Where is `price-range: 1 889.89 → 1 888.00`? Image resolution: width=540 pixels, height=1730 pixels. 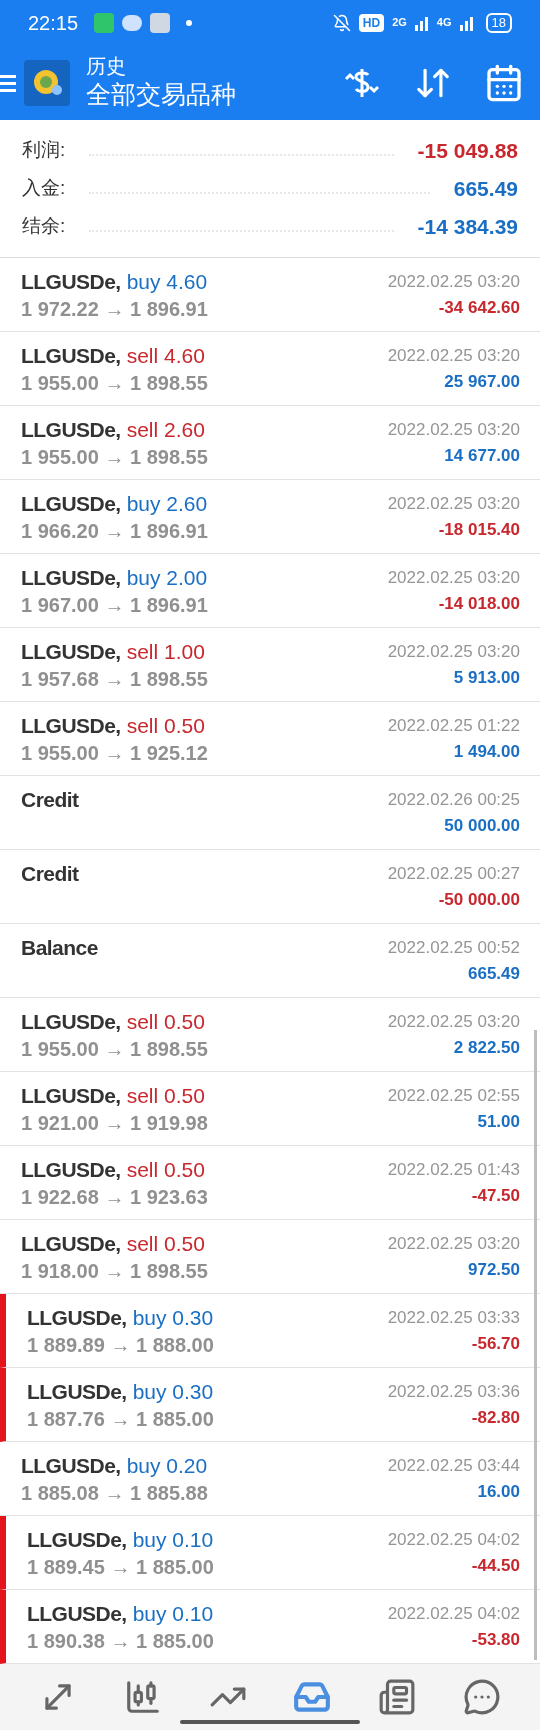
price-range: 1 889.89 → 1 888.00 is located at coordinates (121, 1344).